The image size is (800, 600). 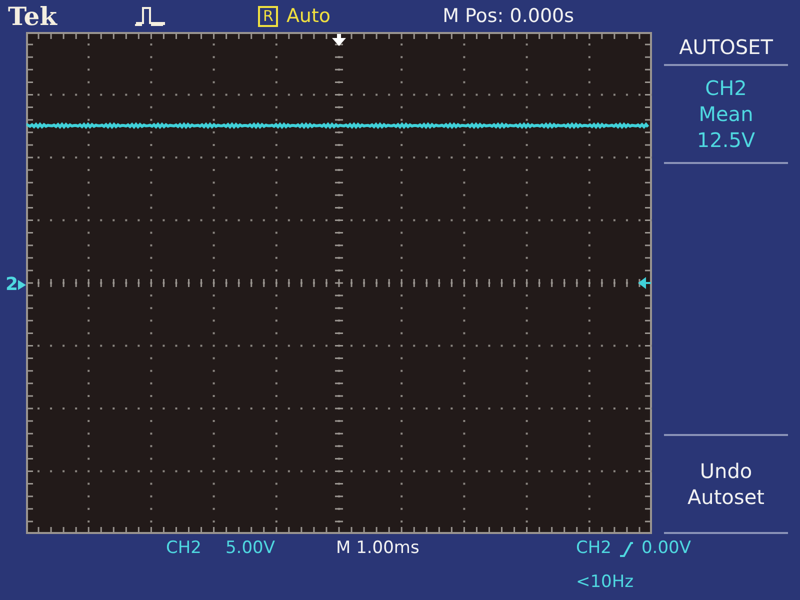 I want to click on trigger-position-icon, so click(x=339, y=40).